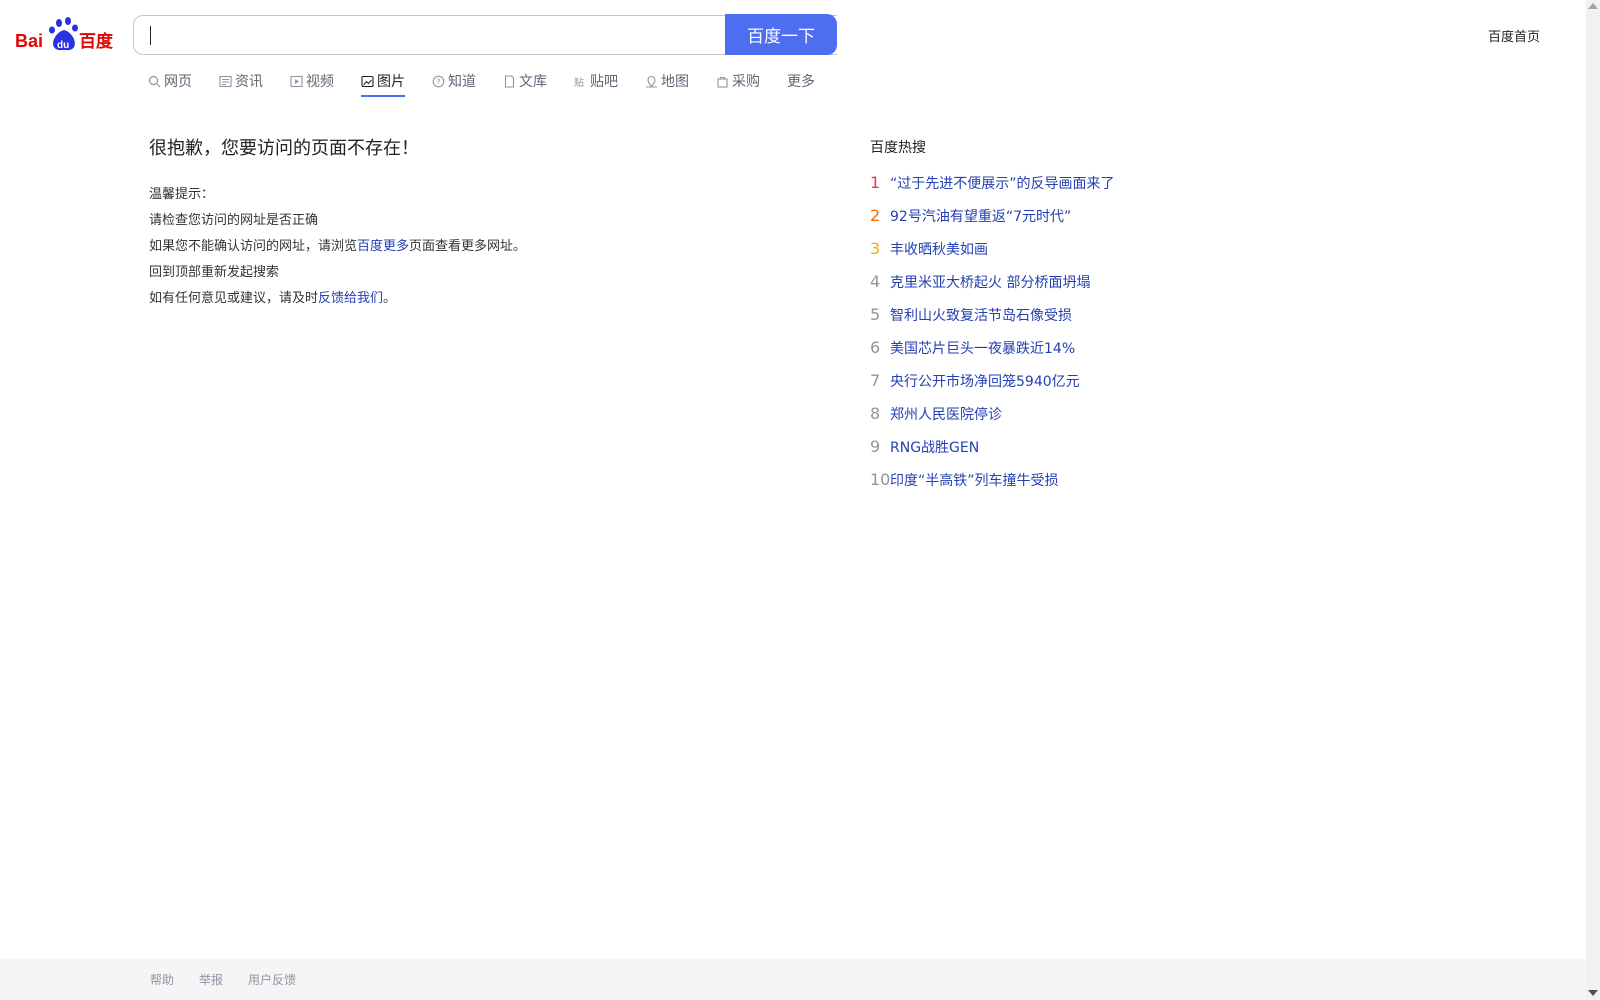  I want to click on map-icon, so click(651, 81).